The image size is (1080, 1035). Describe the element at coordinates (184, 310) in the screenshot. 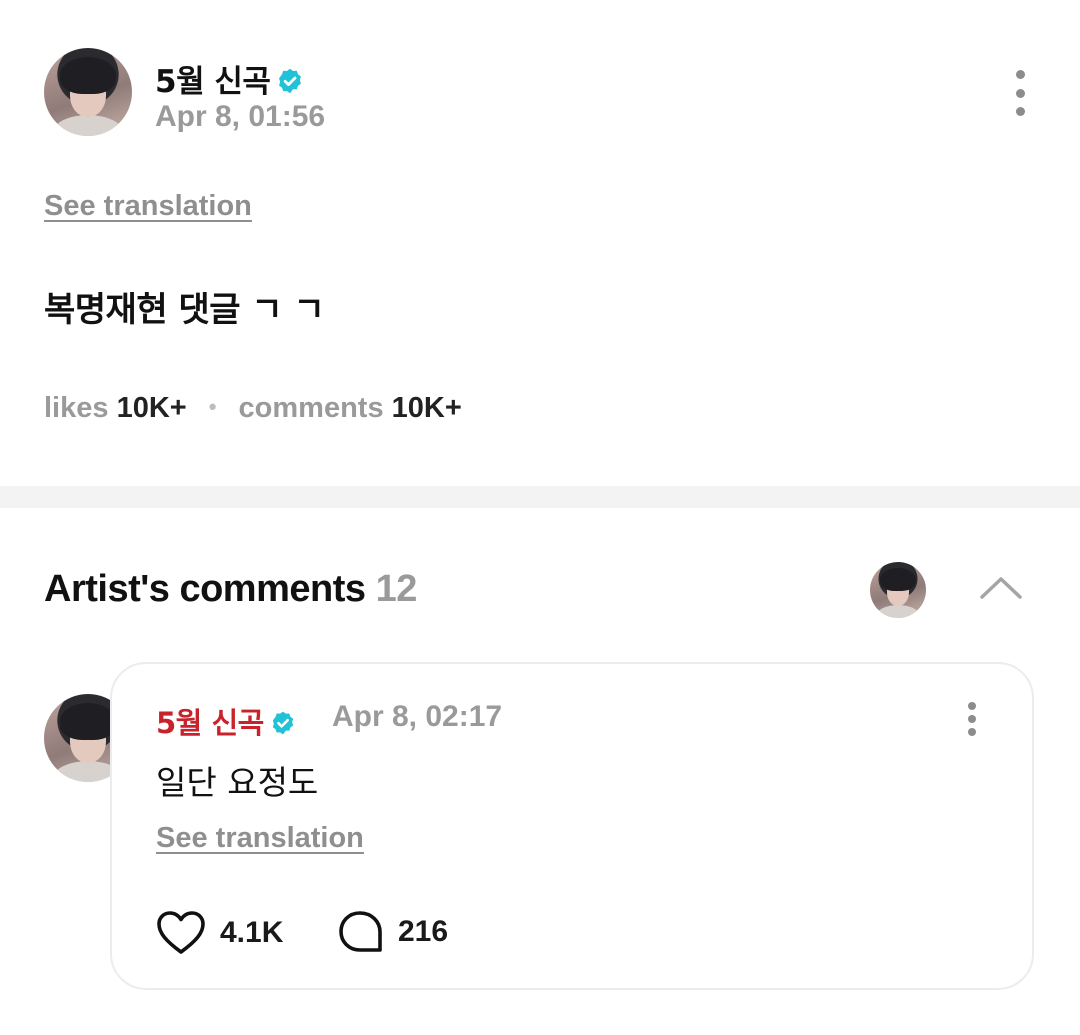

I see `post-body-text: 복명재현 댓글 ㄱ ㄱ` at that location.